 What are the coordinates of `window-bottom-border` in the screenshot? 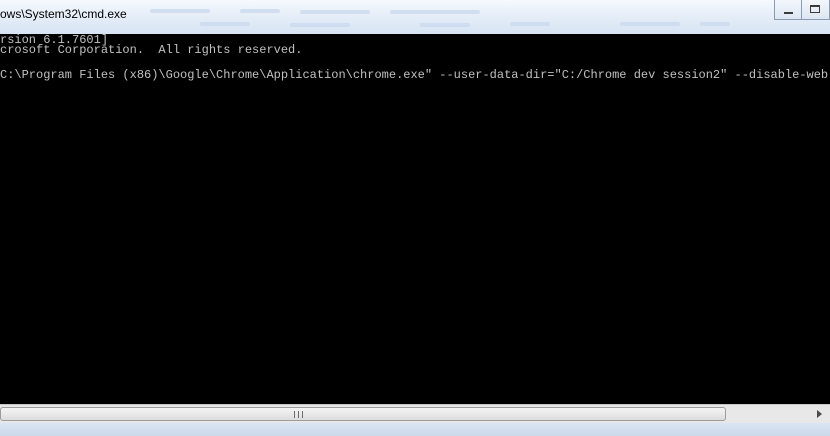 It's located at (415, 429).